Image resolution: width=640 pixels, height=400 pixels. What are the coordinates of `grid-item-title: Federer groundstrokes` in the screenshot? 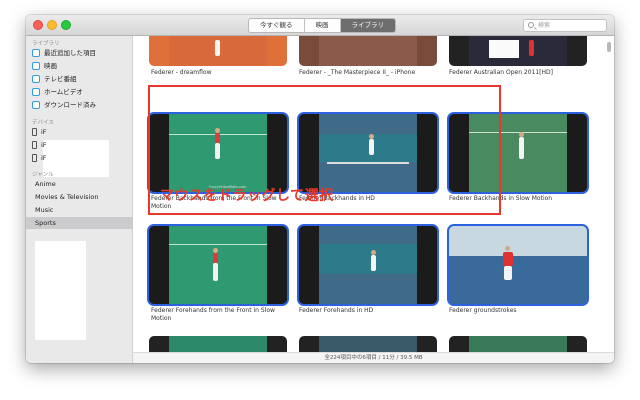 It's located at (483, 310).